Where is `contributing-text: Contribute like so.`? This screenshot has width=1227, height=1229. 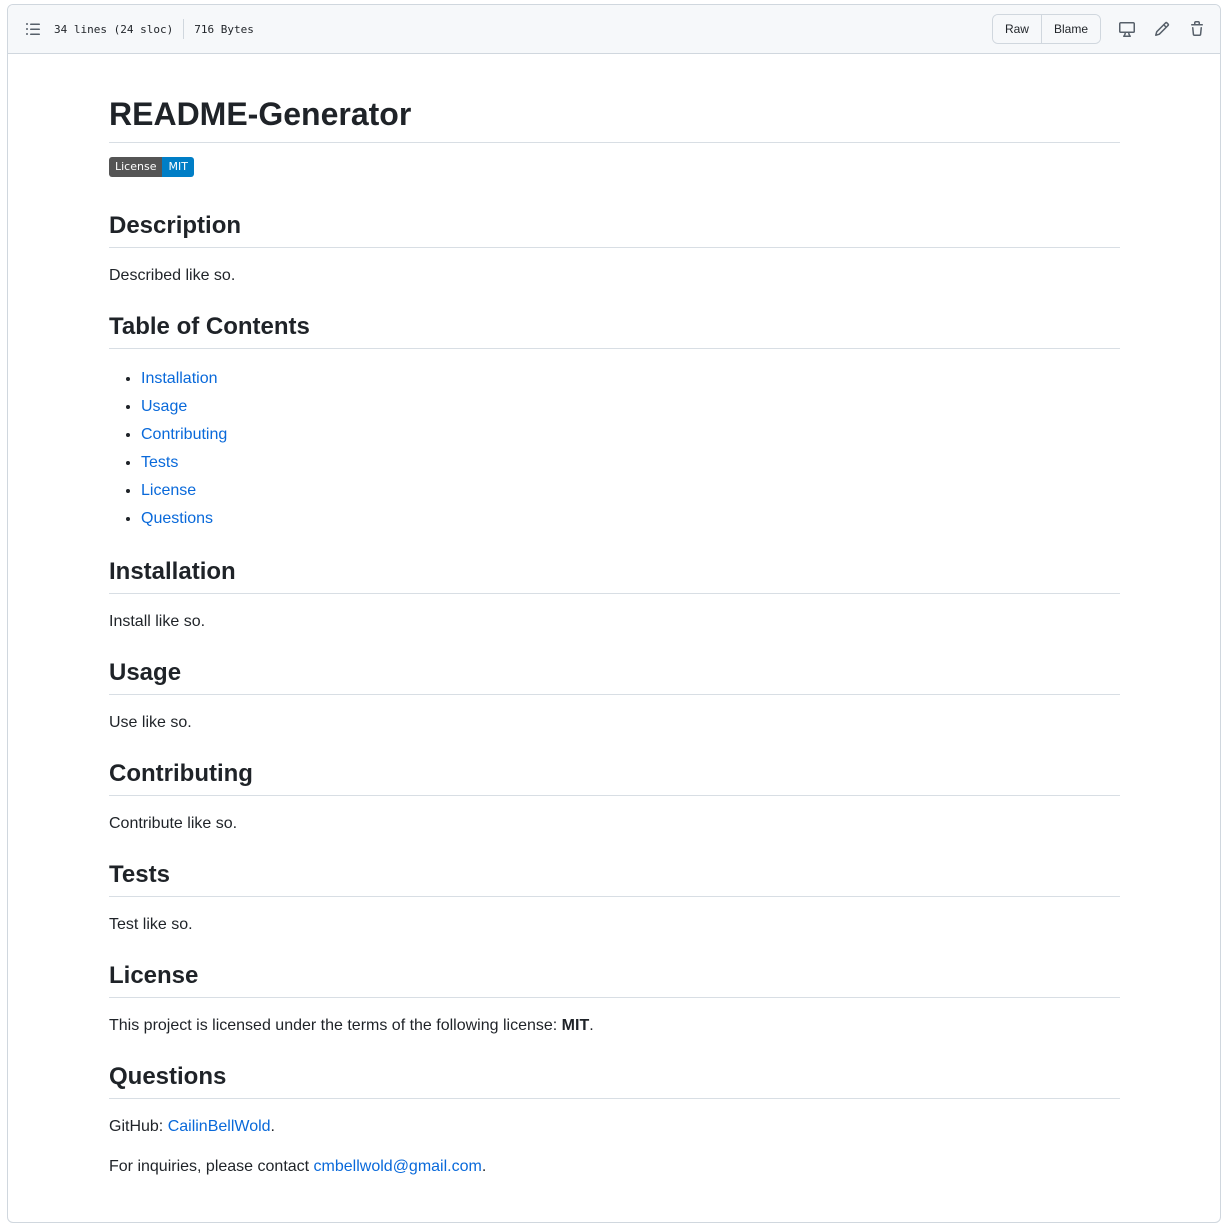 contributing-text: Contribute like so. is located at coordinates (173, 823).